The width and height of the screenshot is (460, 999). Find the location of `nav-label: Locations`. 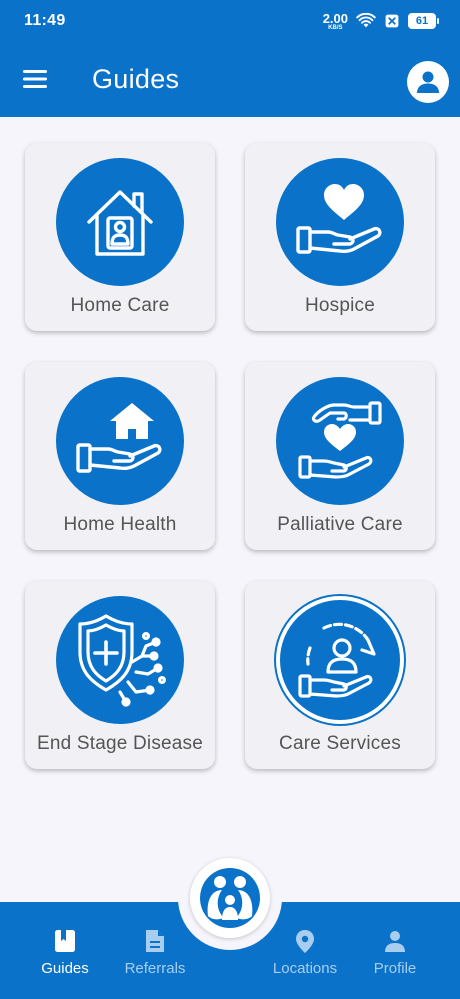

nav-label: Locations is located at coordinates (305, 968).